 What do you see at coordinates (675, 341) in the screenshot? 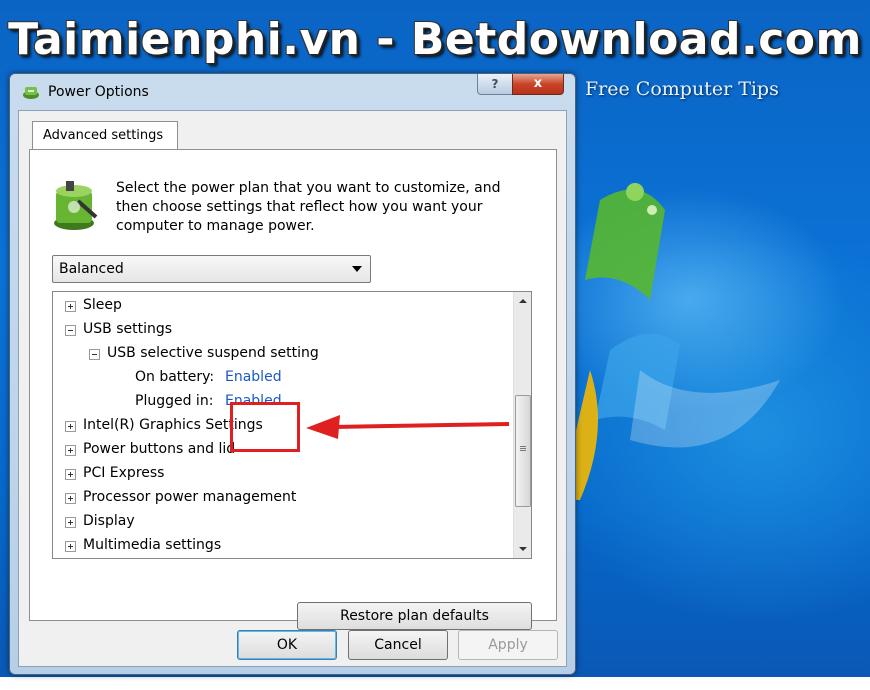
I see `windows-logo-decoration` at bounding box center [675, 341].